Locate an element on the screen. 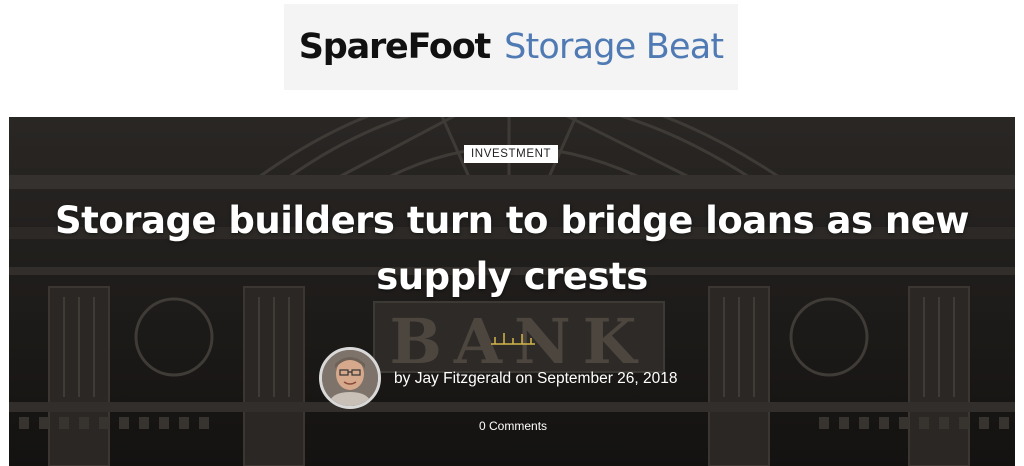 This screenshot has width=1024, height=466. author-avatar is located at coordinates (350, 378).